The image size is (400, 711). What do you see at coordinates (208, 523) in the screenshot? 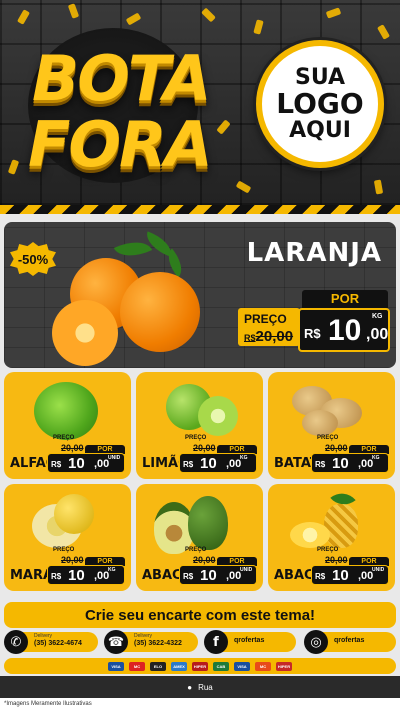
I see `avocado-image` at bounding box center [208, 523].